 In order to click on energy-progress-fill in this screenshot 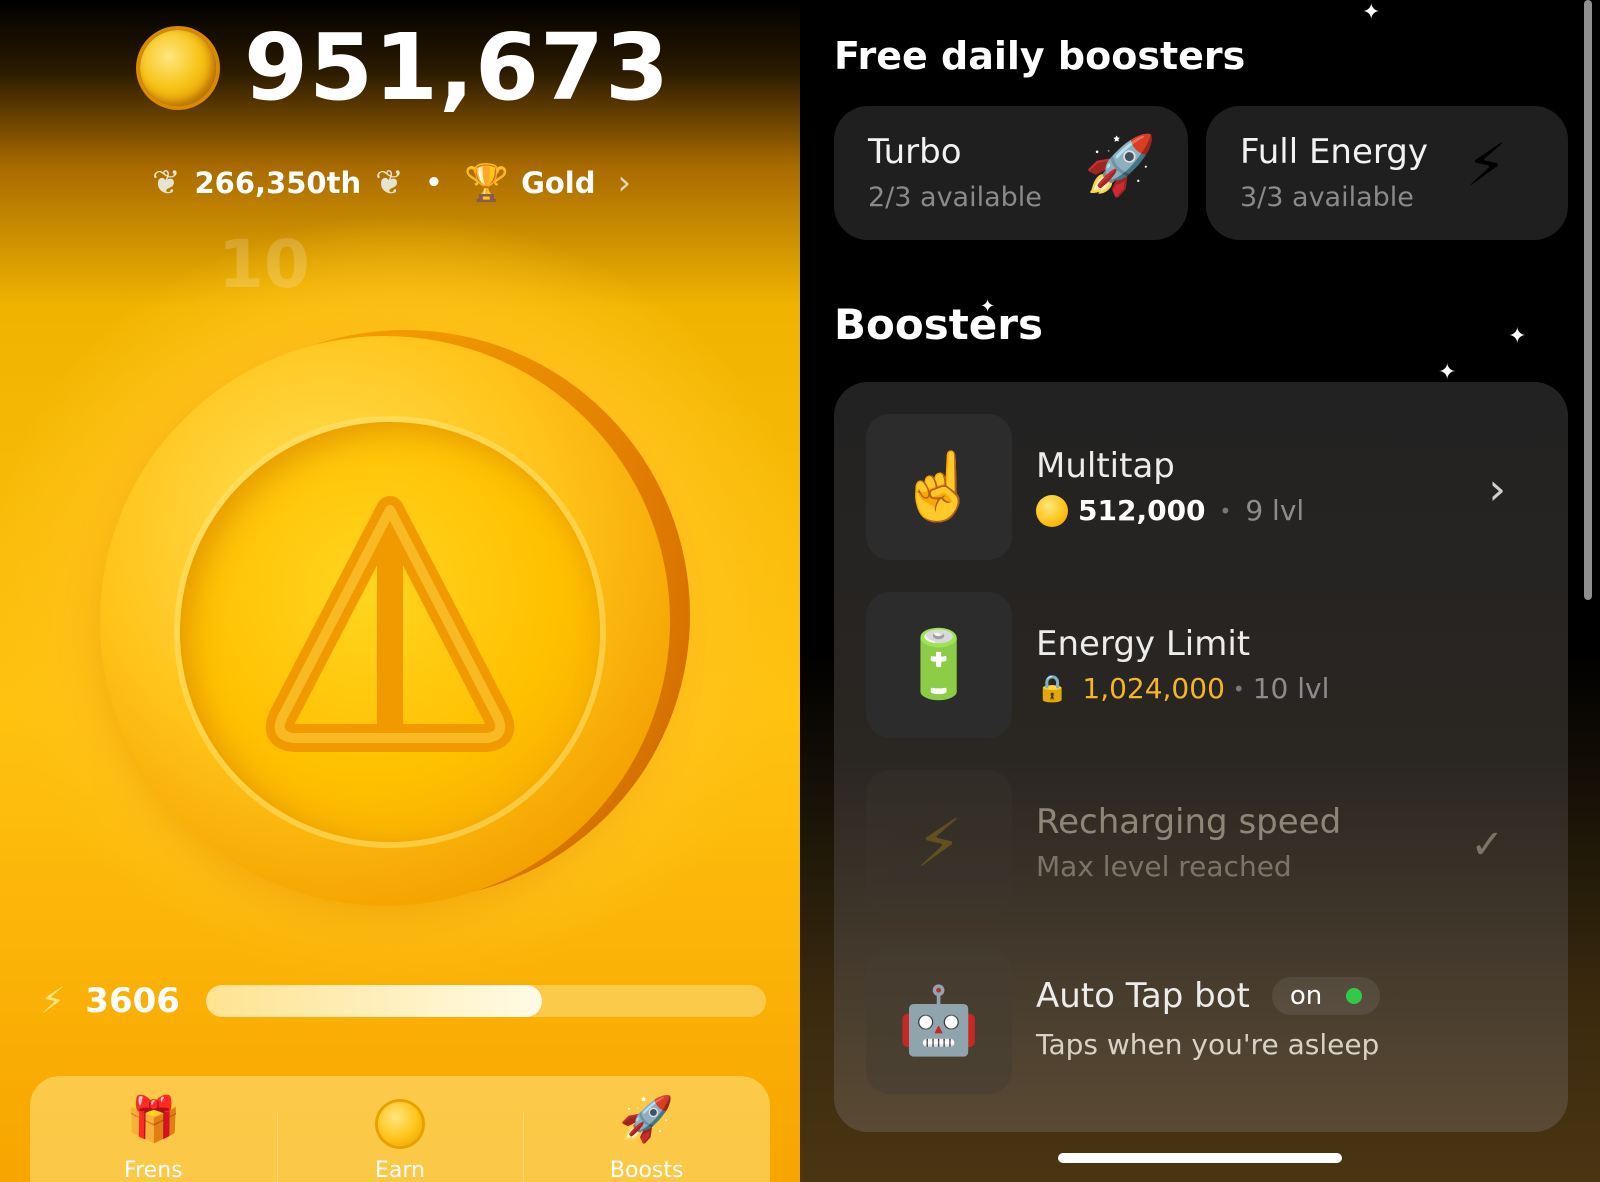, I will do `click(374, 1001)`.